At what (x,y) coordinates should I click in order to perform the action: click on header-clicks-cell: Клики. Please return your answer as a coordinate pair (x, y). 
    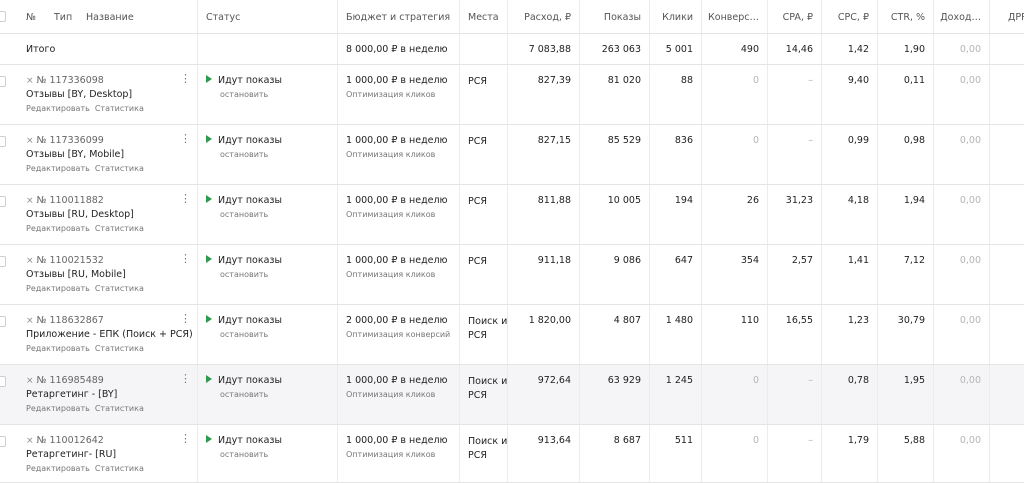
    Looking at the image, I should click on (676, 16).